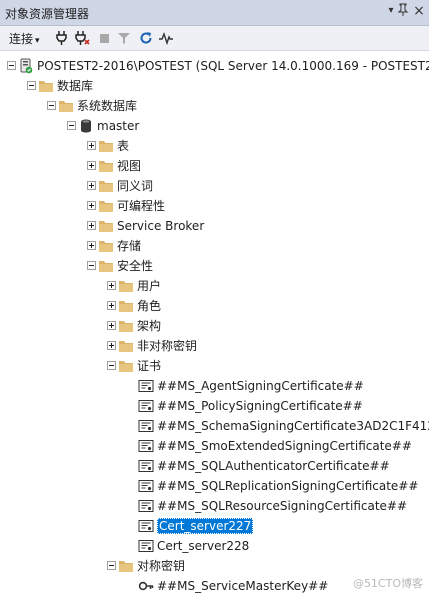  I want to click on tree-node-folder: 架构, so click(214, 326).